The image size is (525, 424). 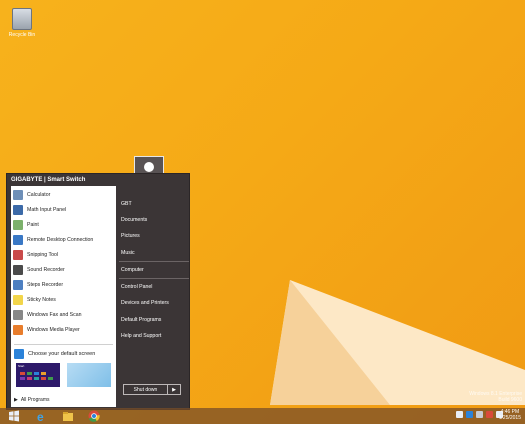 What do you see at coordinates (510, 400) in the screenshot?
I see `watermark-build: Build 9600` at bounding box center [510, 400].